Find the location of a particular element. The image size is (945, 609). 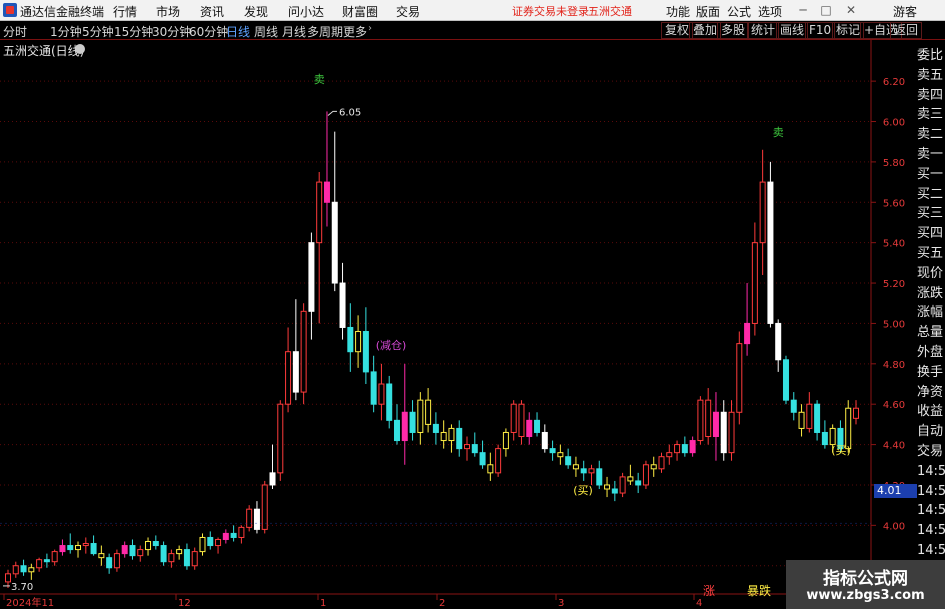

plunge-tag: 暴跌 is located at coordinates (759, 591).